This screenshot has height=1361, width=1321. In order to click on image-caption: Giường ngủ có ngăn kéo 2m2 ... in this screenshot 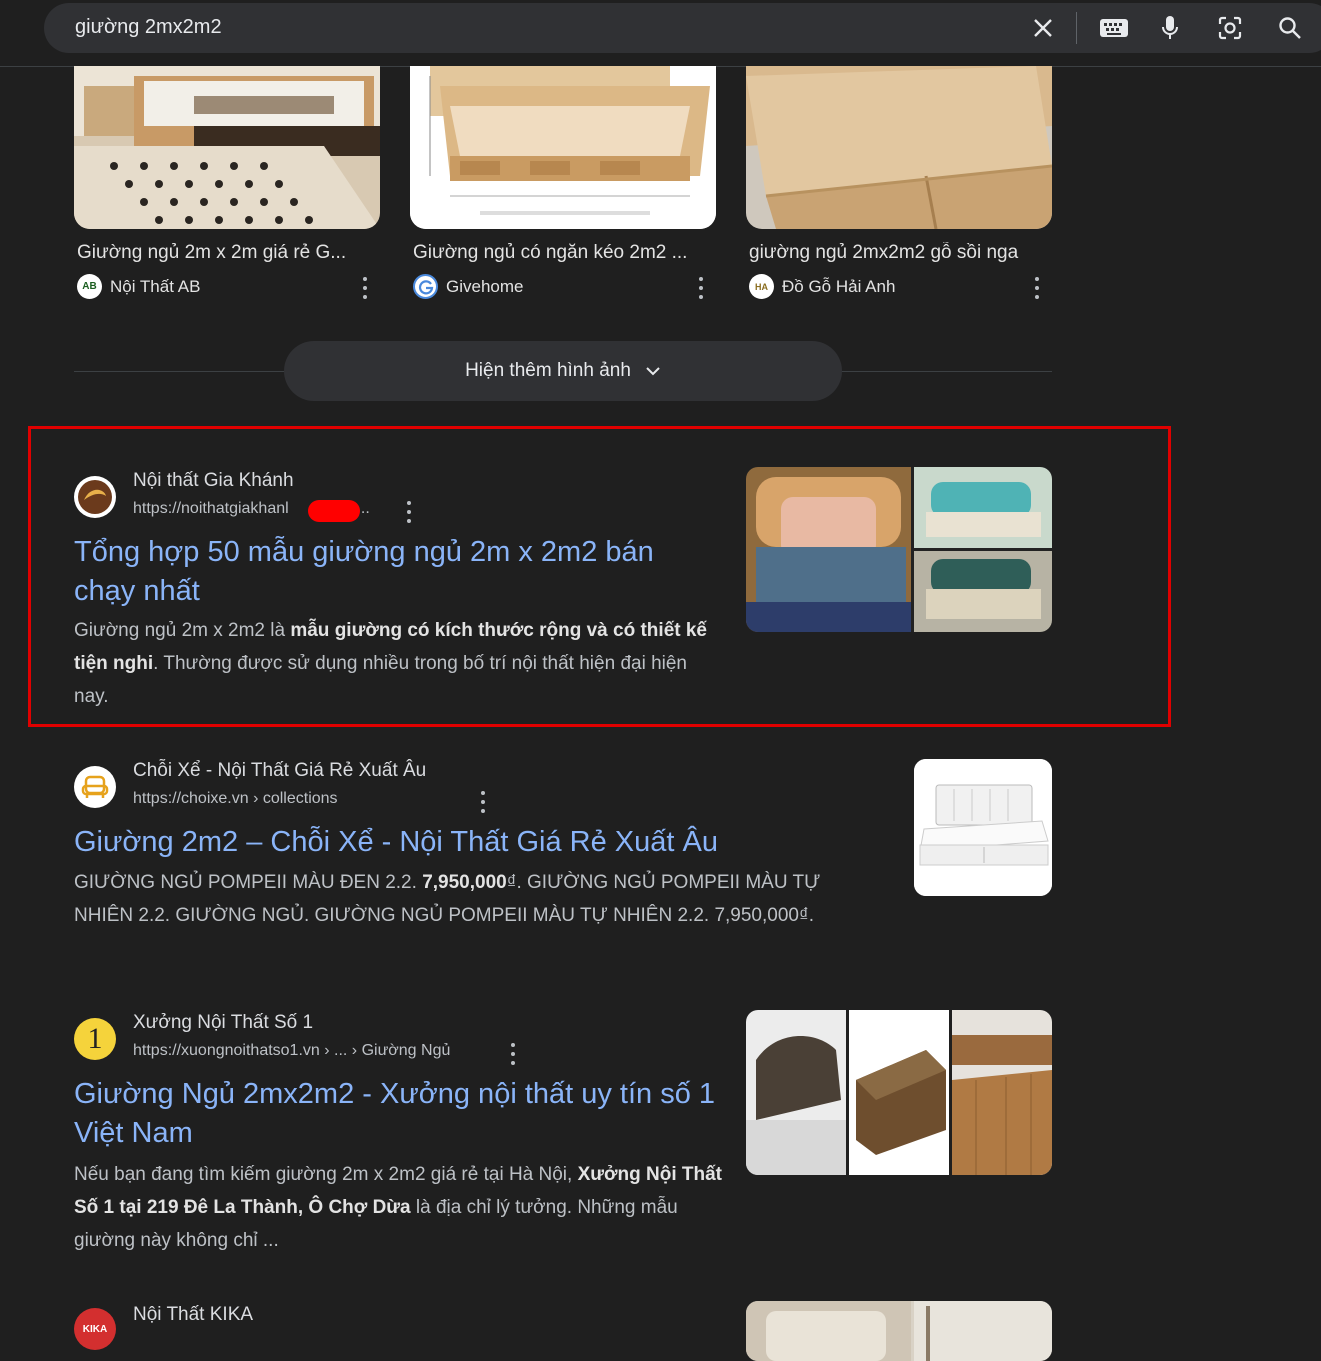, I will do `click(563, 253)`.